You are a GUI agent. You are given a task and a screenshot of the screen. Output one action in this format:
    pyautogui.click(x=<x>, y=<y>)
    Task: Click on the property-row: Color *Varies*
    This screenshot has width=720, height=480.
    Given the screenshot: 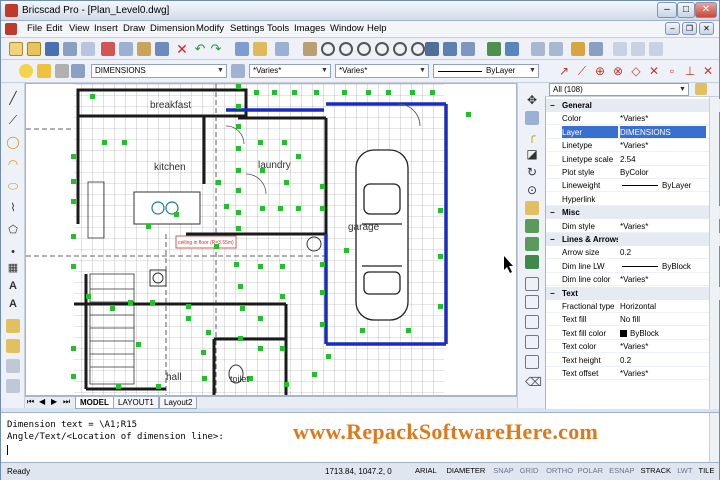 What is the action you would take?
    pyautogui.click(x=633, y=119)
    